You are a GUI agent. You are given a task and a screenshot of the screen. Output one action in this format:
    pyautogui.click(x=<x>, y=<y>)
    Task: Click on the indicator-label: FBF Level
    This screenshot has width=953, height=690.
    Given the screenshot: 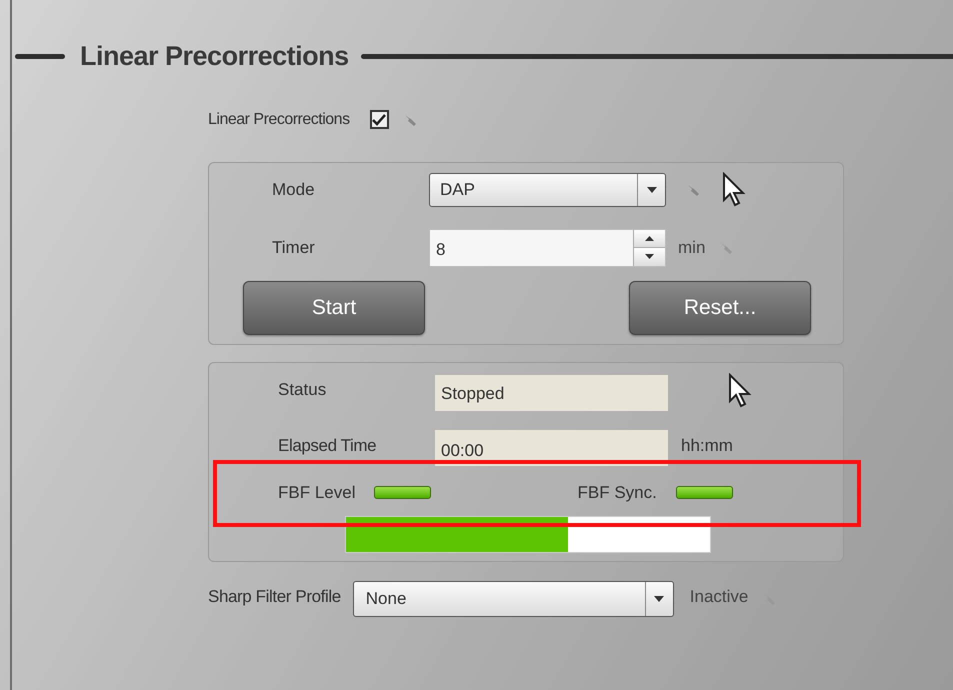 What is the action you would take?
    pyautogui.click(x=317, y=493)
    